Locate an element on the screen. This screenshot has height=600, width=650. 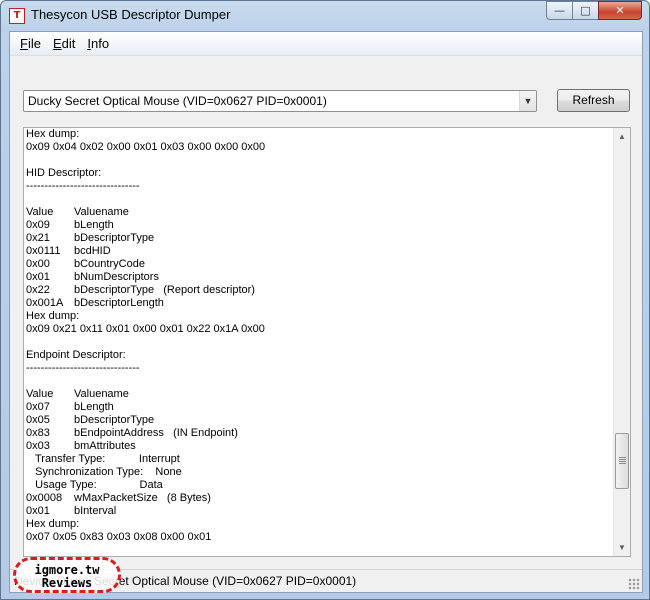
dump-value: 0x0008 is located at coordinates (44, 498).